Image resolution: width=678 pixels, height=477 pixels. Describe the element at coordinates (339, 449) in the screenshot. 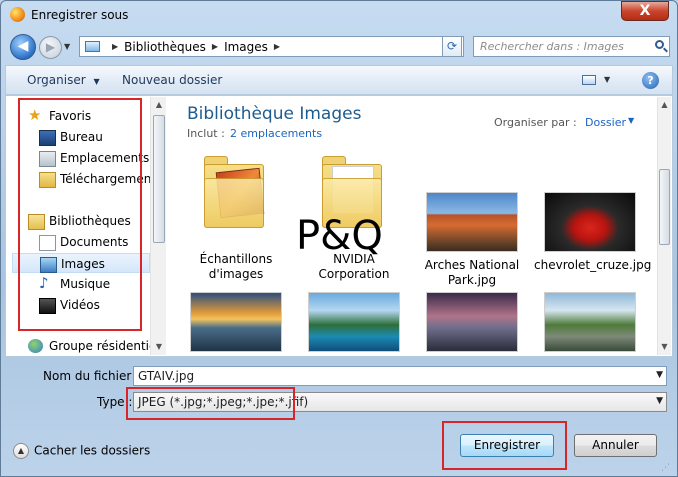

I see `dialog-footer: ▲ Cacher les dossiers` at that location.